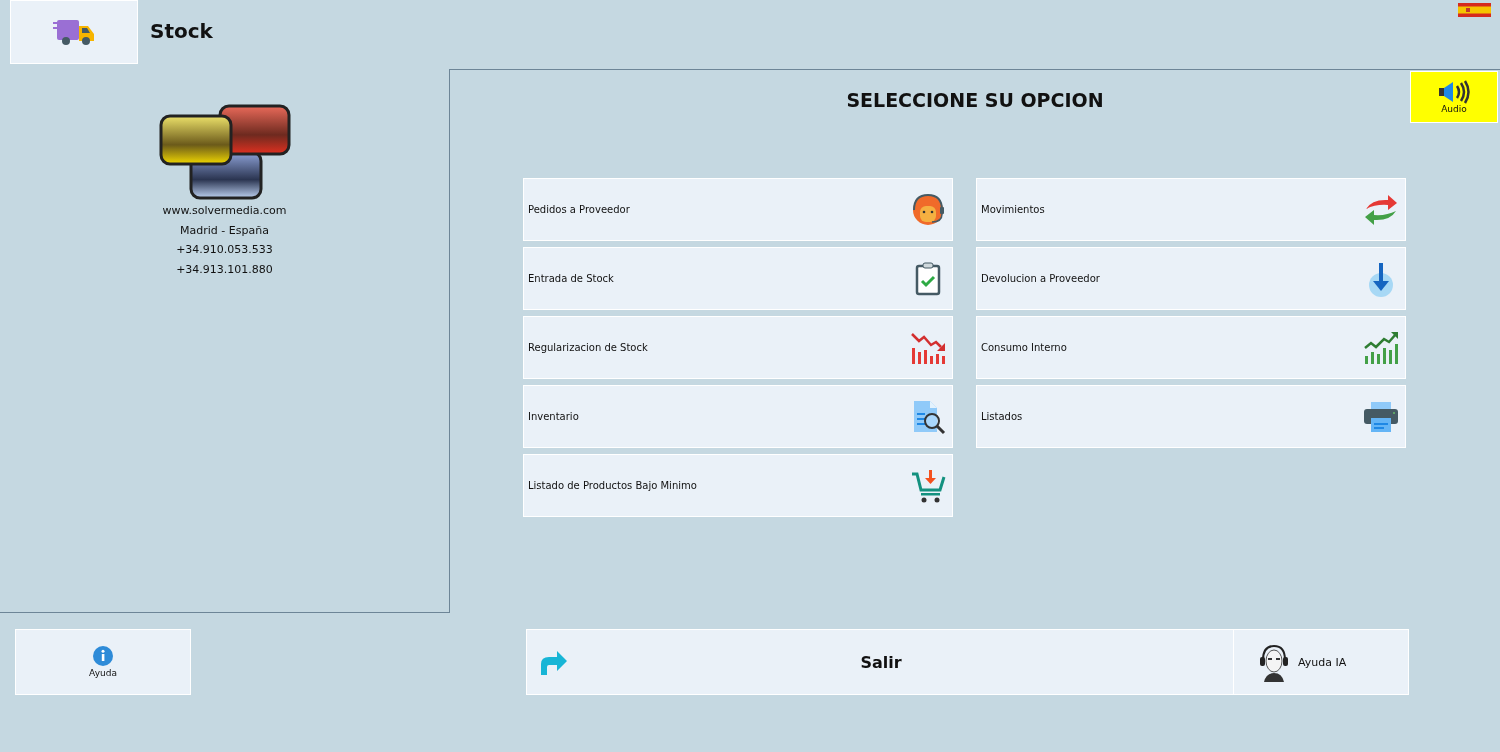 The width and height of the screenshot is (1500, 752). Describe the element at coordinates (224, 211) in the screenshot. I see `contact-line: www.solvermedia.com` at that location.